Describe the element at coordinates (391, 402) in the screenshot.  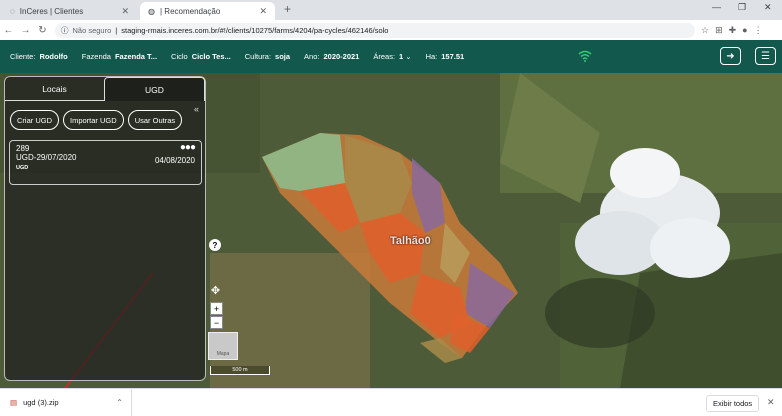
I see `download-bar: ▤ ugd (3).zip ⌃ Exibir todos ✕` at that location.